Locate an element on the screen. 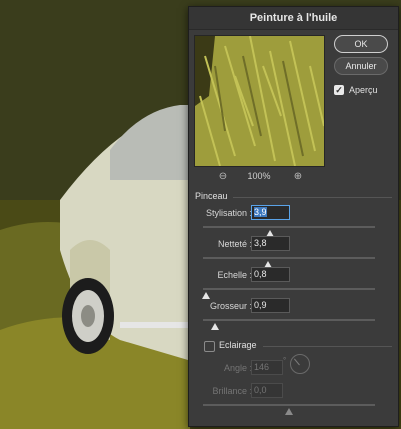 Image resolution: width=401 pixels, height=429 pixels. angle-dial-icon is located at coordinates (300, 364).